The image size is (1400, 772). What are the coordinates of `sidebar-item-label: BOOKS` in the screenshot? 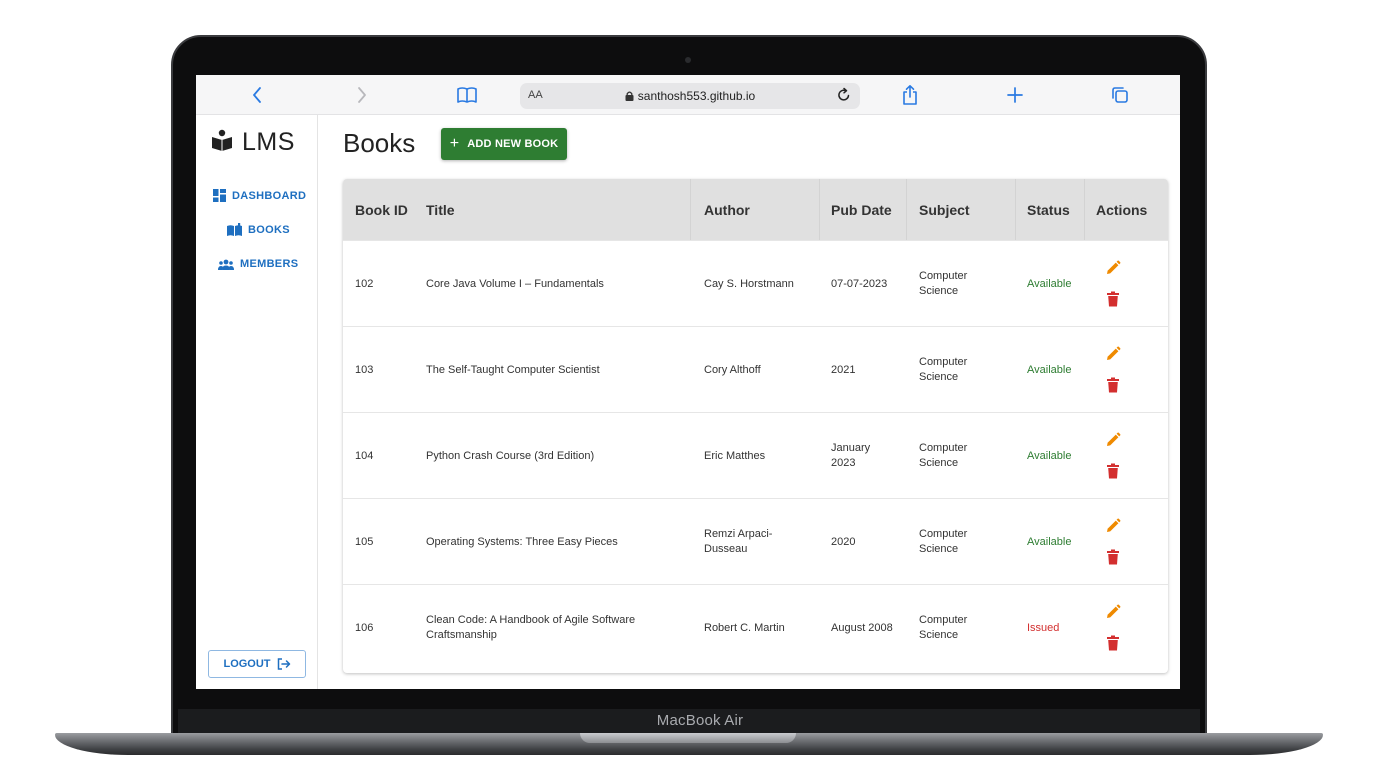 It's located at (269, 229).